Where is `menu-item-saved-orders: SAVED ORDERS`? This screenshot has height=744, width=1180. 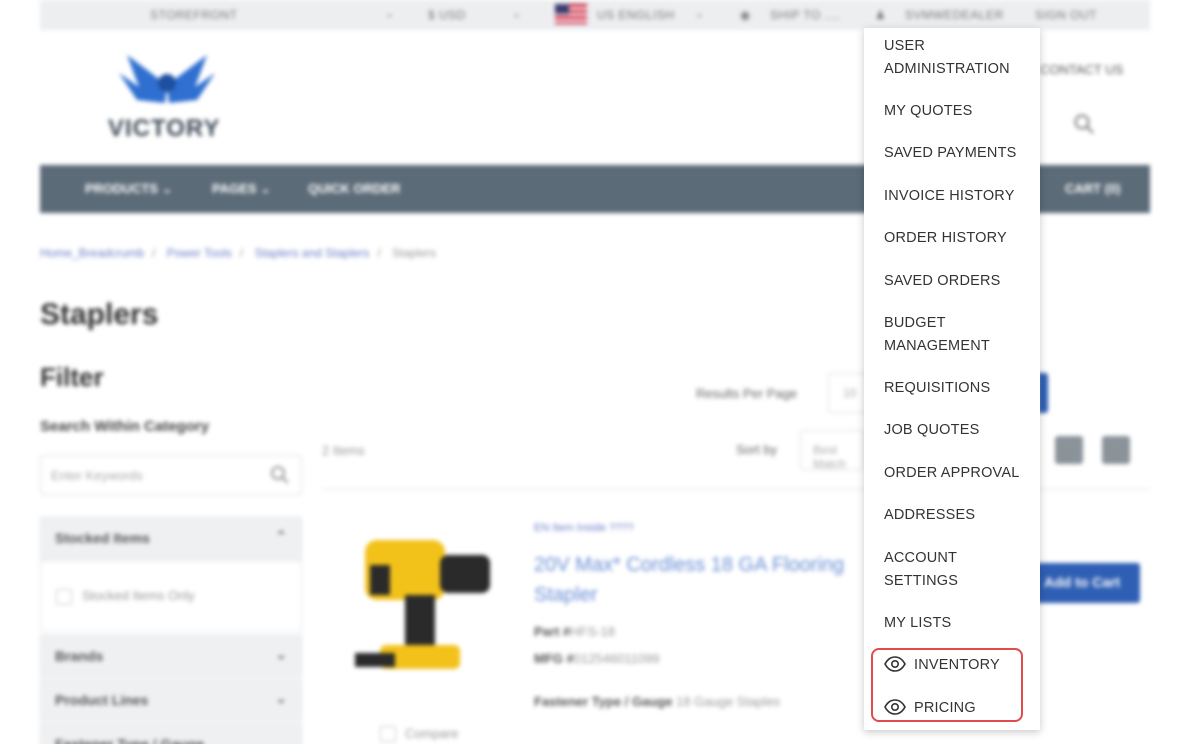 menu-item-saved-orders: SAVED ORDERS is located at coordinates (959, 281).